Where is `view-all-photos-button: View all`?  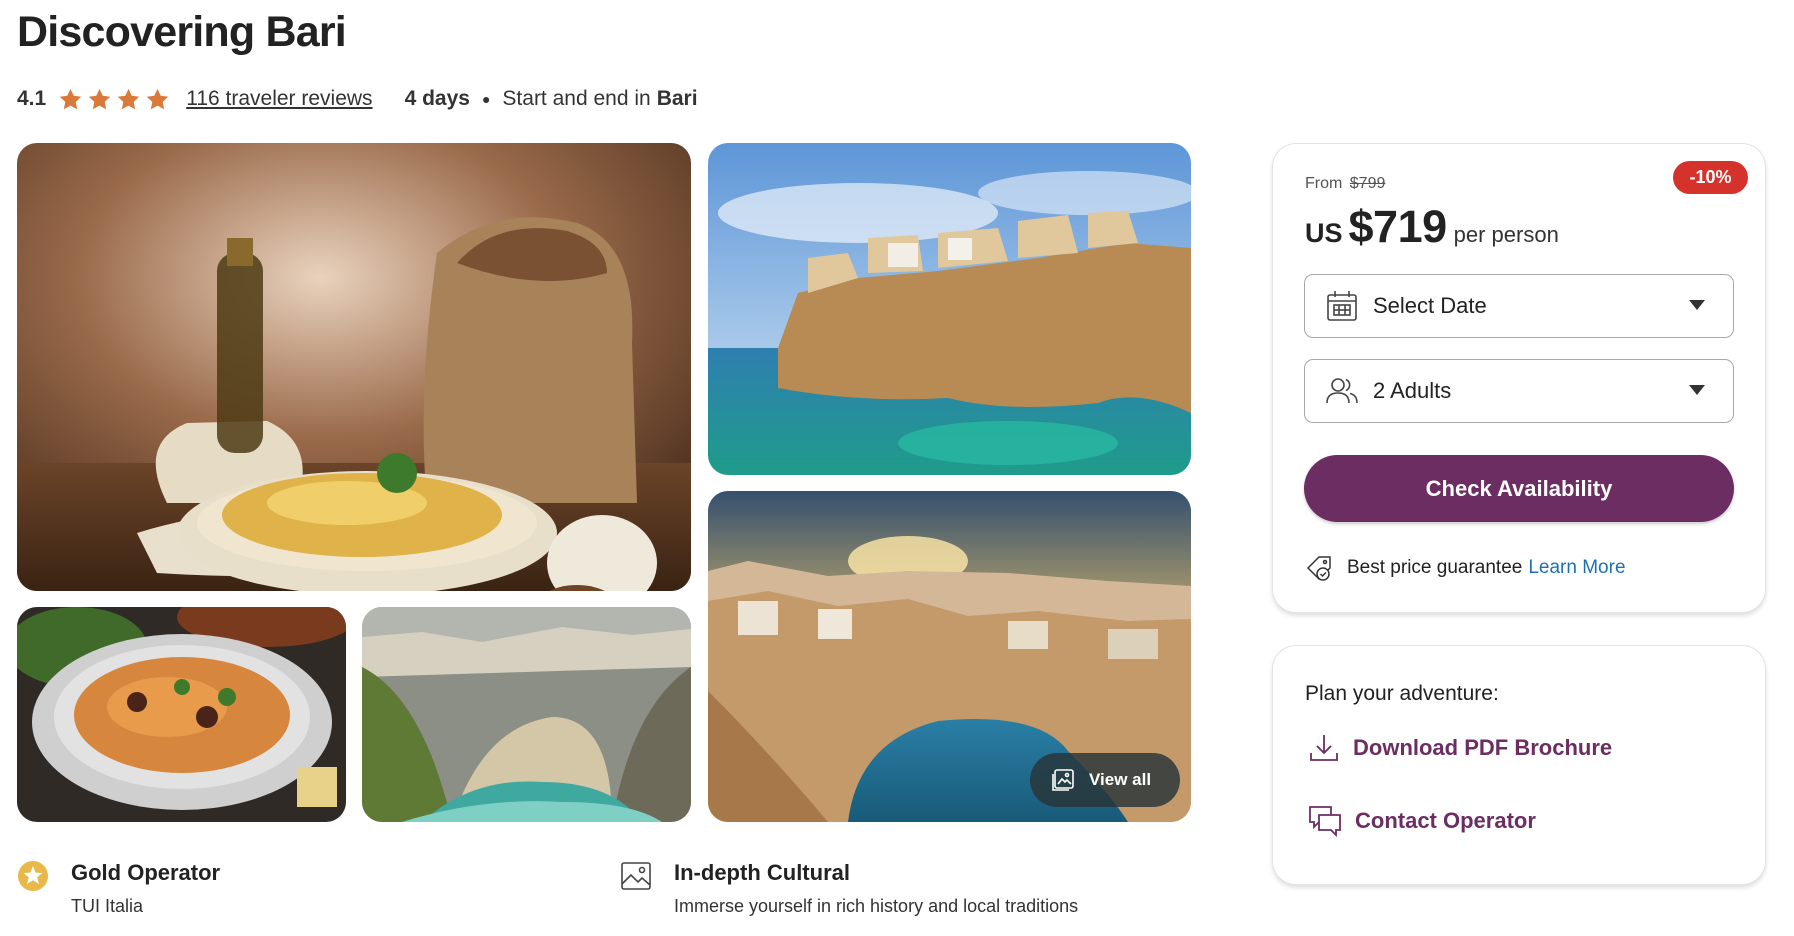 view-all-photos-button: View all is located at coordinates (1105, 780).